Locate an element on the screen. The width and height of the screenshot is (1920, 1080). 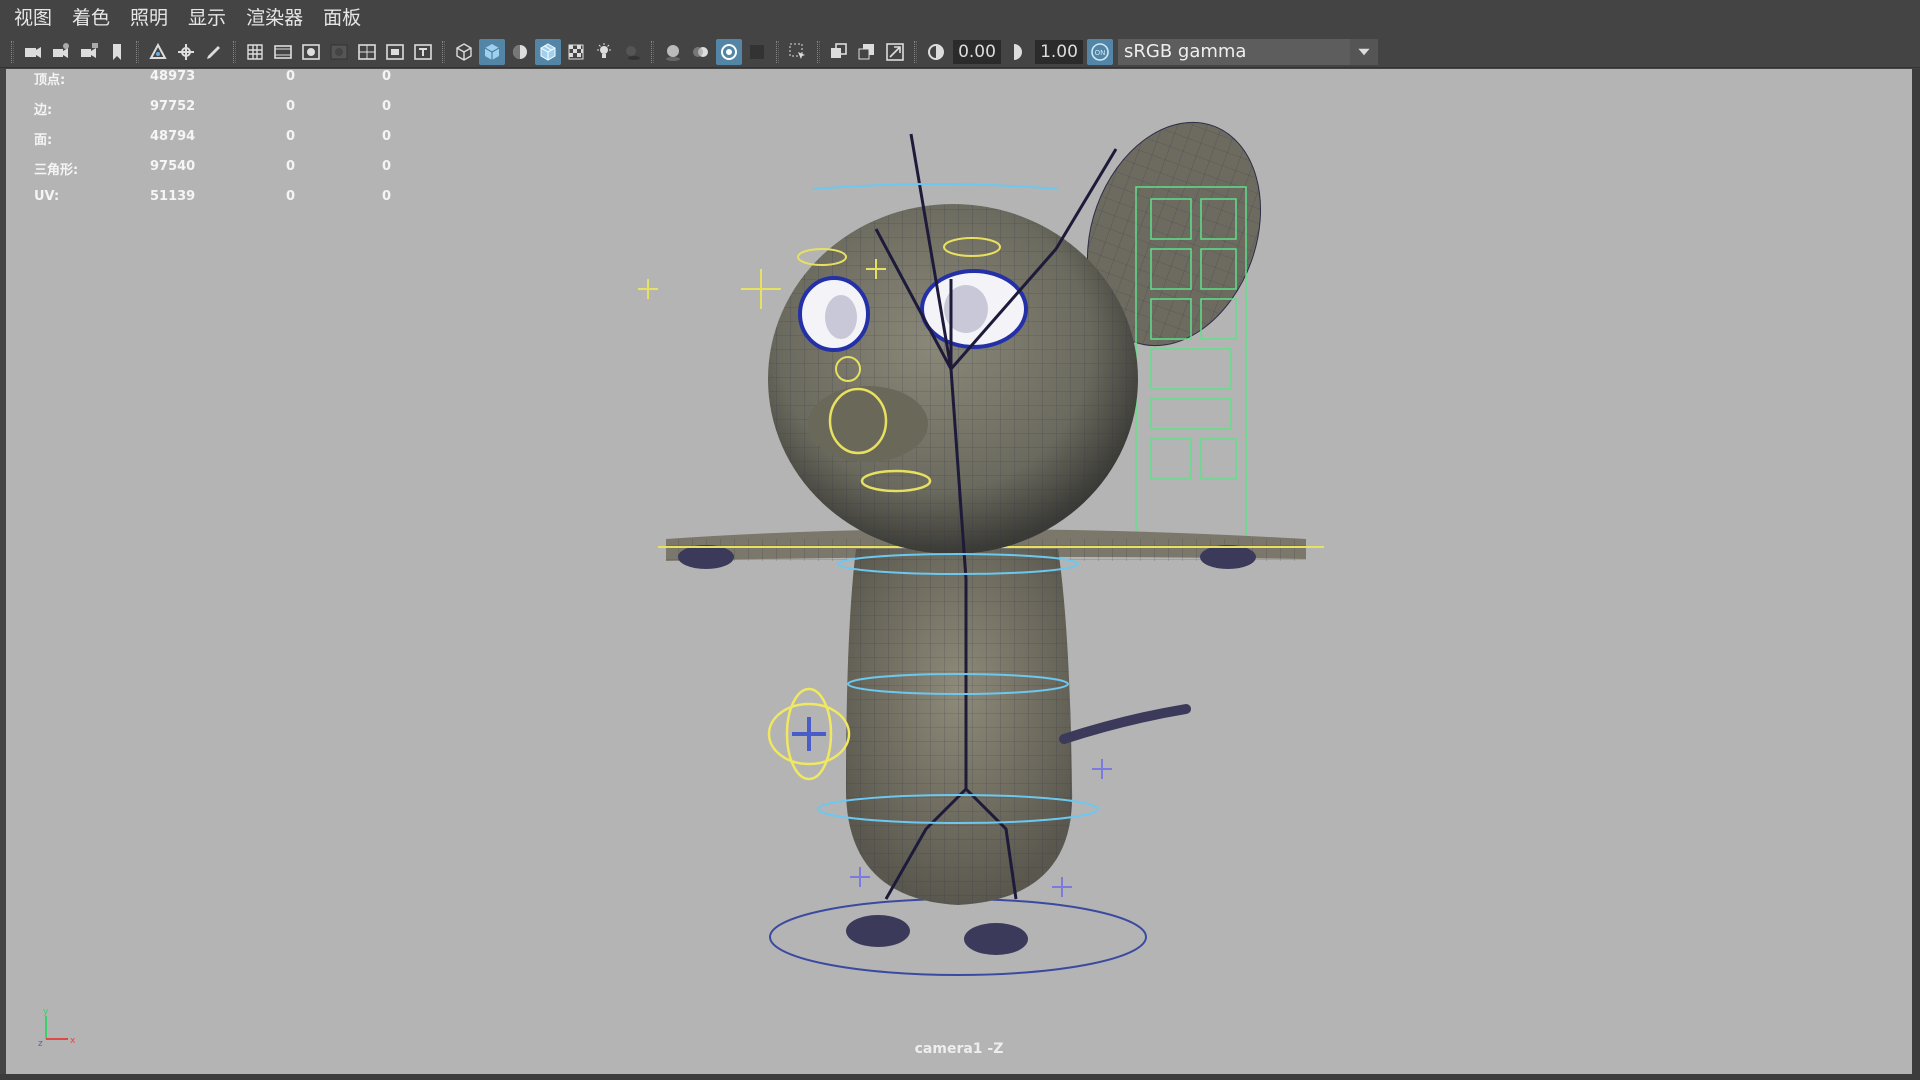
panel-toolbar: 0.00 1.00 ON sRGB gamma is located at coordinates (960, 52).